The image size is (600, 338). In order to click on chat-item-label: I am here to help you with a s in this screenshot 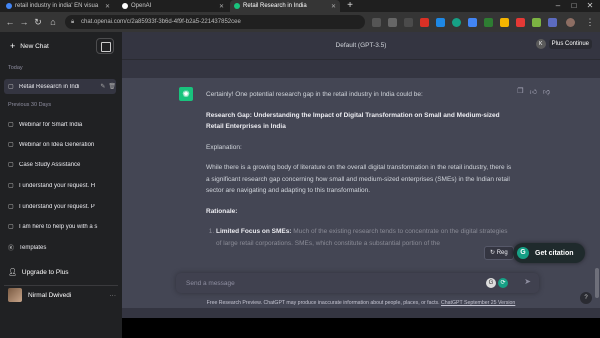, I will do `click(58, 226)`.